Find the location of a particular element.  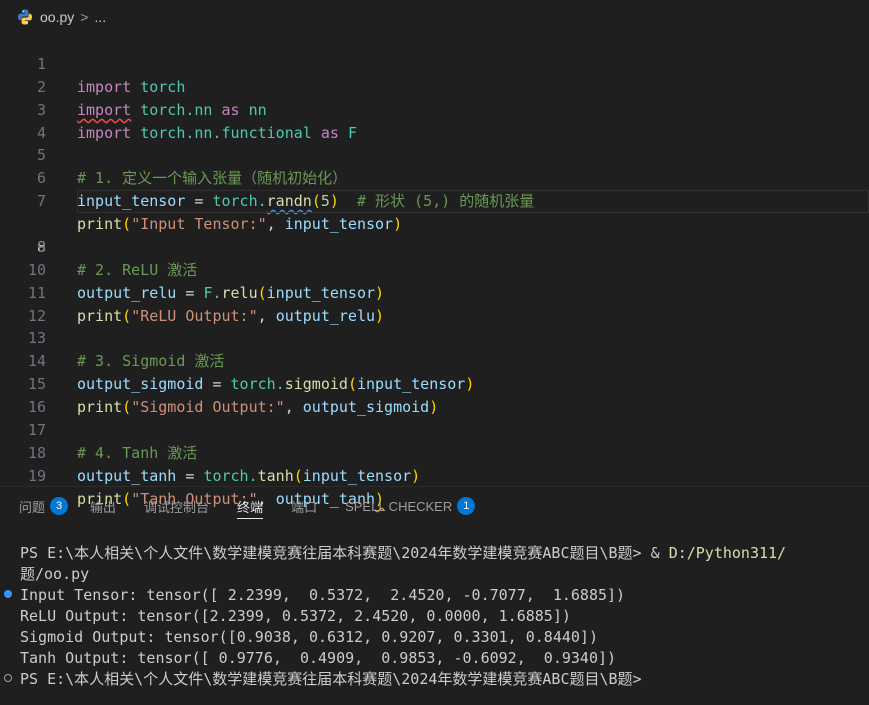

tab-problems: 问题 3 is located at coordinates (44, 506).